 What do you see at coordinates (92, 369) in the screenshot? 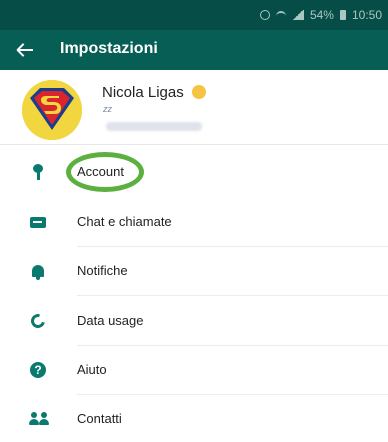
I see `menu-item-label: Aiuto` at bounding box center [92, 369].